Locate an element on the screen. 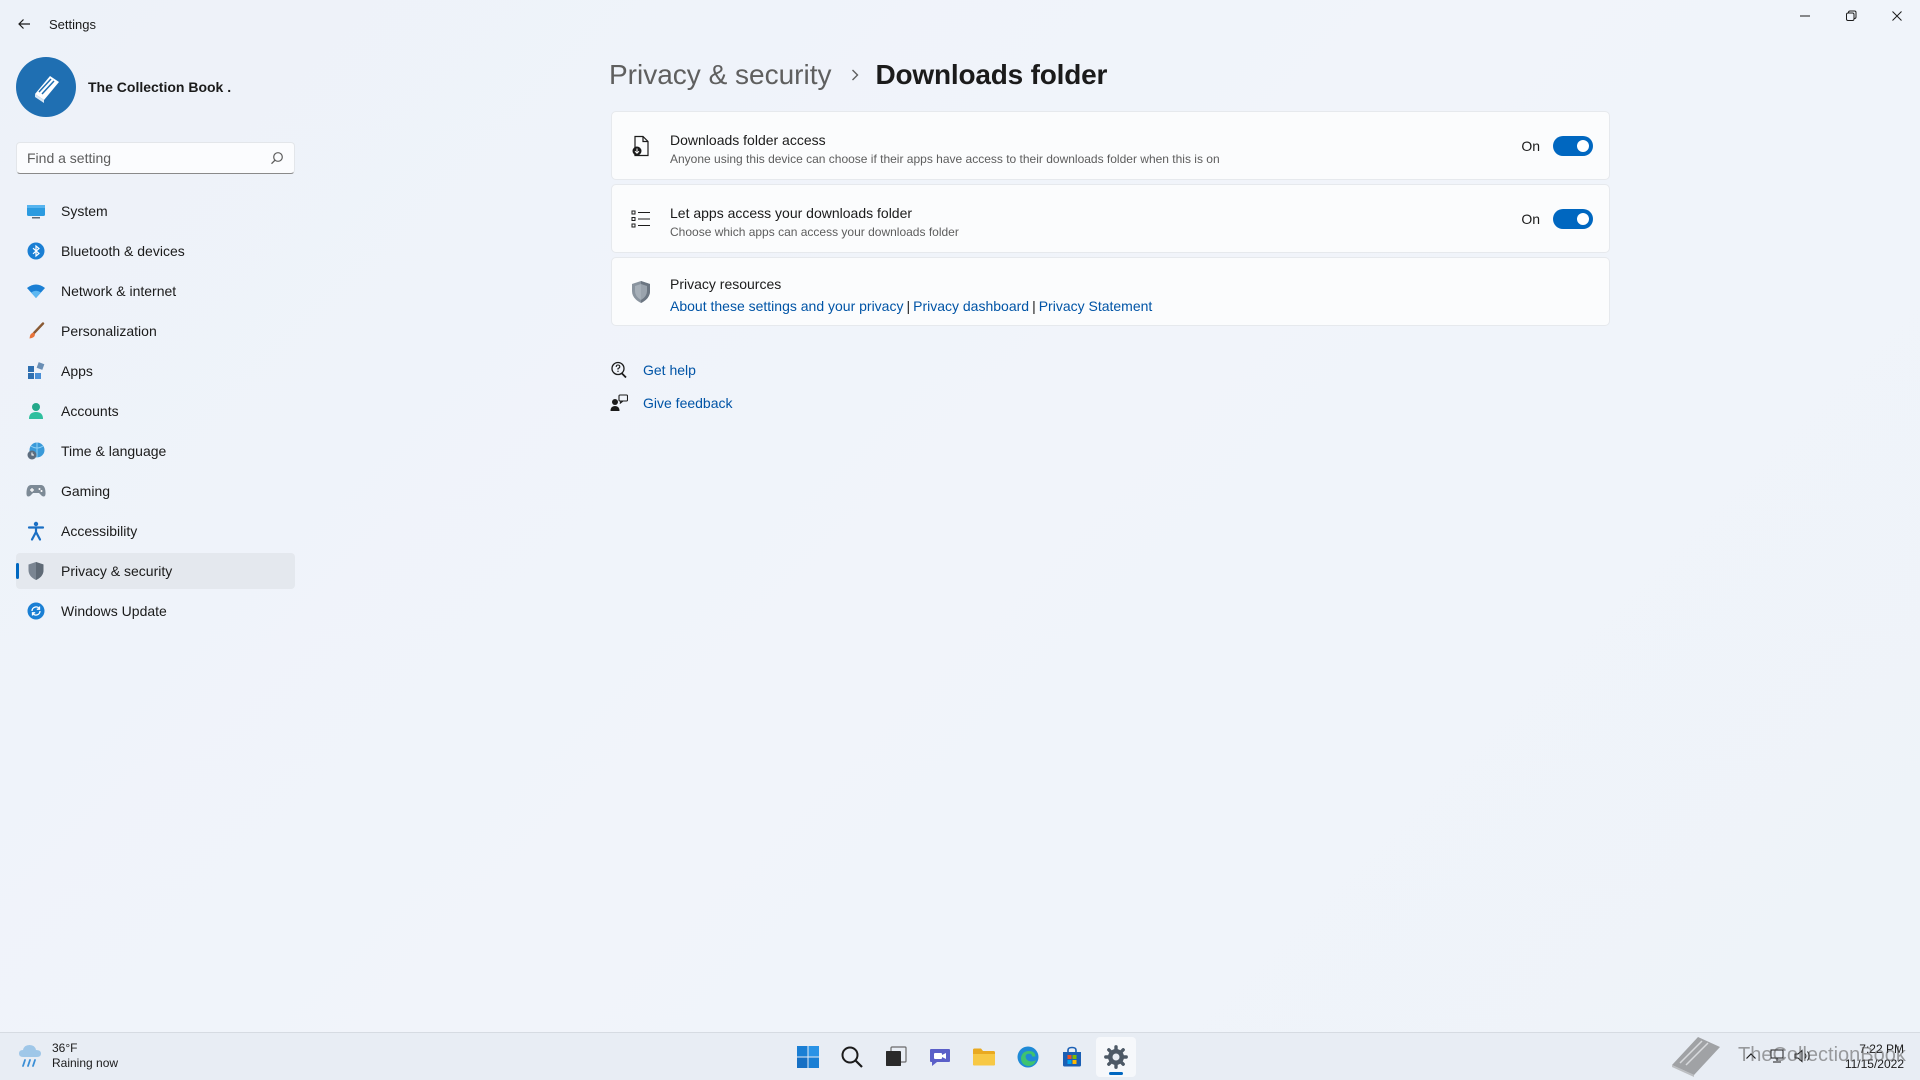 The height and width of the screenshot is (1080, 1920). file-explorer-button is located at coordinates (984, 1057).